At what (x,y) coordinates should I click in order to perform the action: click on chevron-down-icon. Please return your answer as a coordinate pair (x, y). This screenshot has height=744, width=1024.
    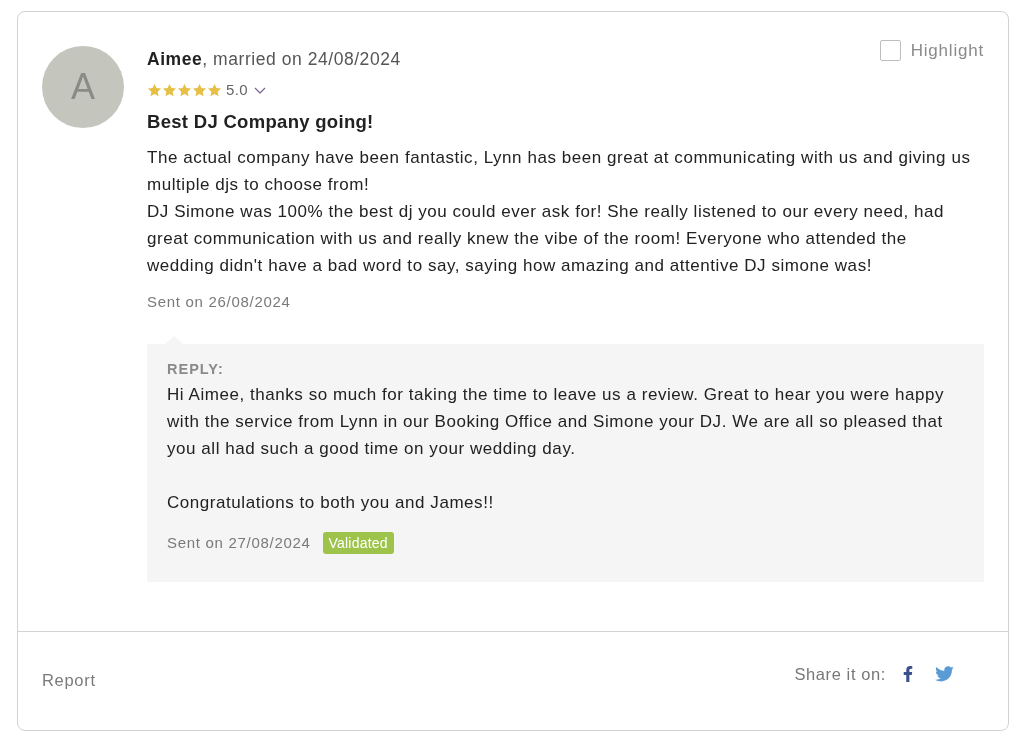
    Looking at the image, I should click on (260, 90).